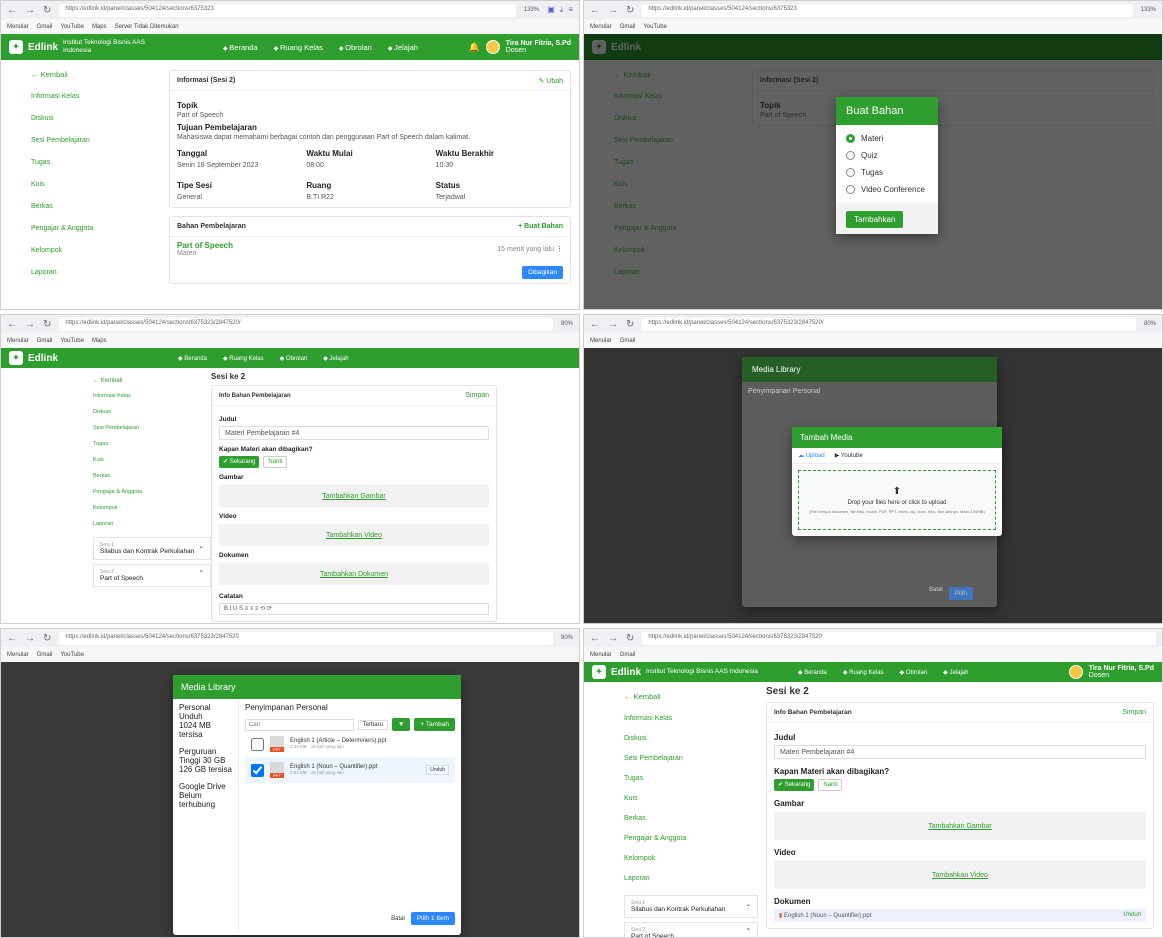 Image resolution: width=1163 pixels, height=938 pixels. What do you see at coordinates (691, 929) in the screenshot?
I see `session-item: Sesi 2 Part of Speech ⌃` at bounding box center [691, 929].